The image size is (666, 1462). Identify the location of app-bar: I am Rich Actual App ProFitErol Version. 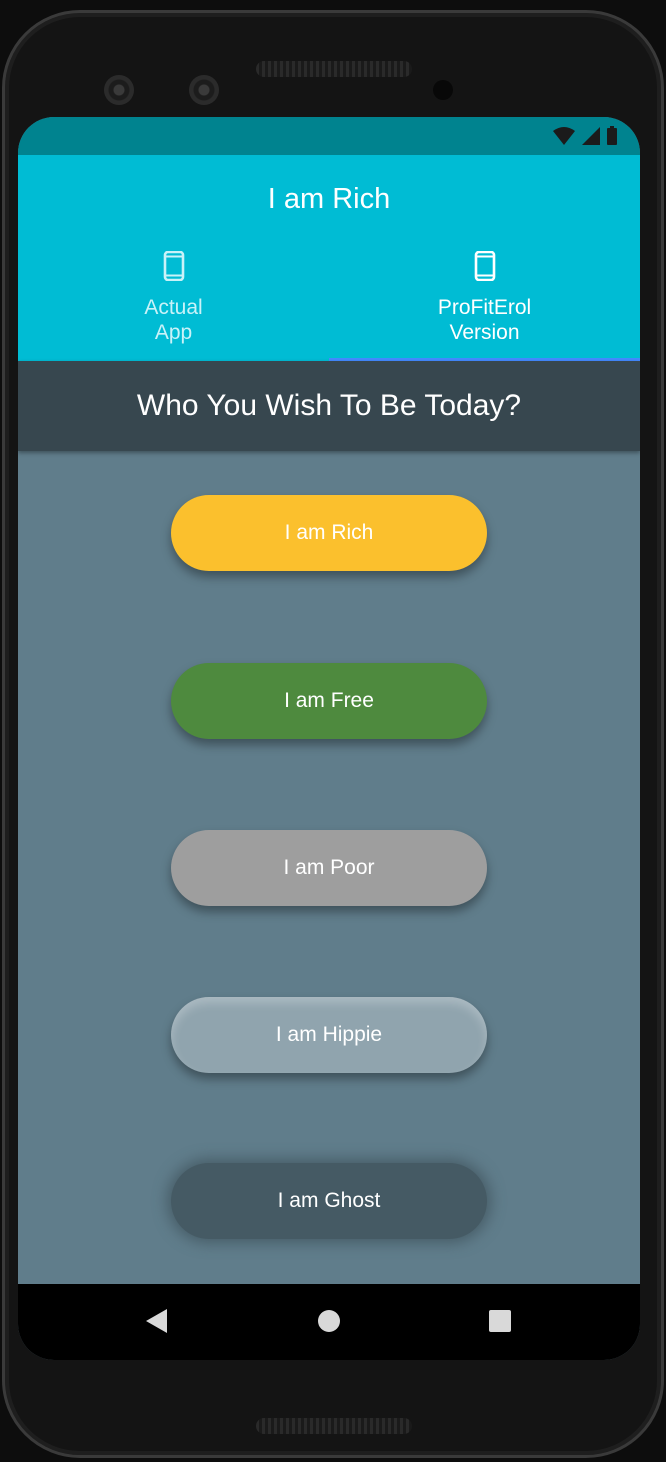
(329, 258).